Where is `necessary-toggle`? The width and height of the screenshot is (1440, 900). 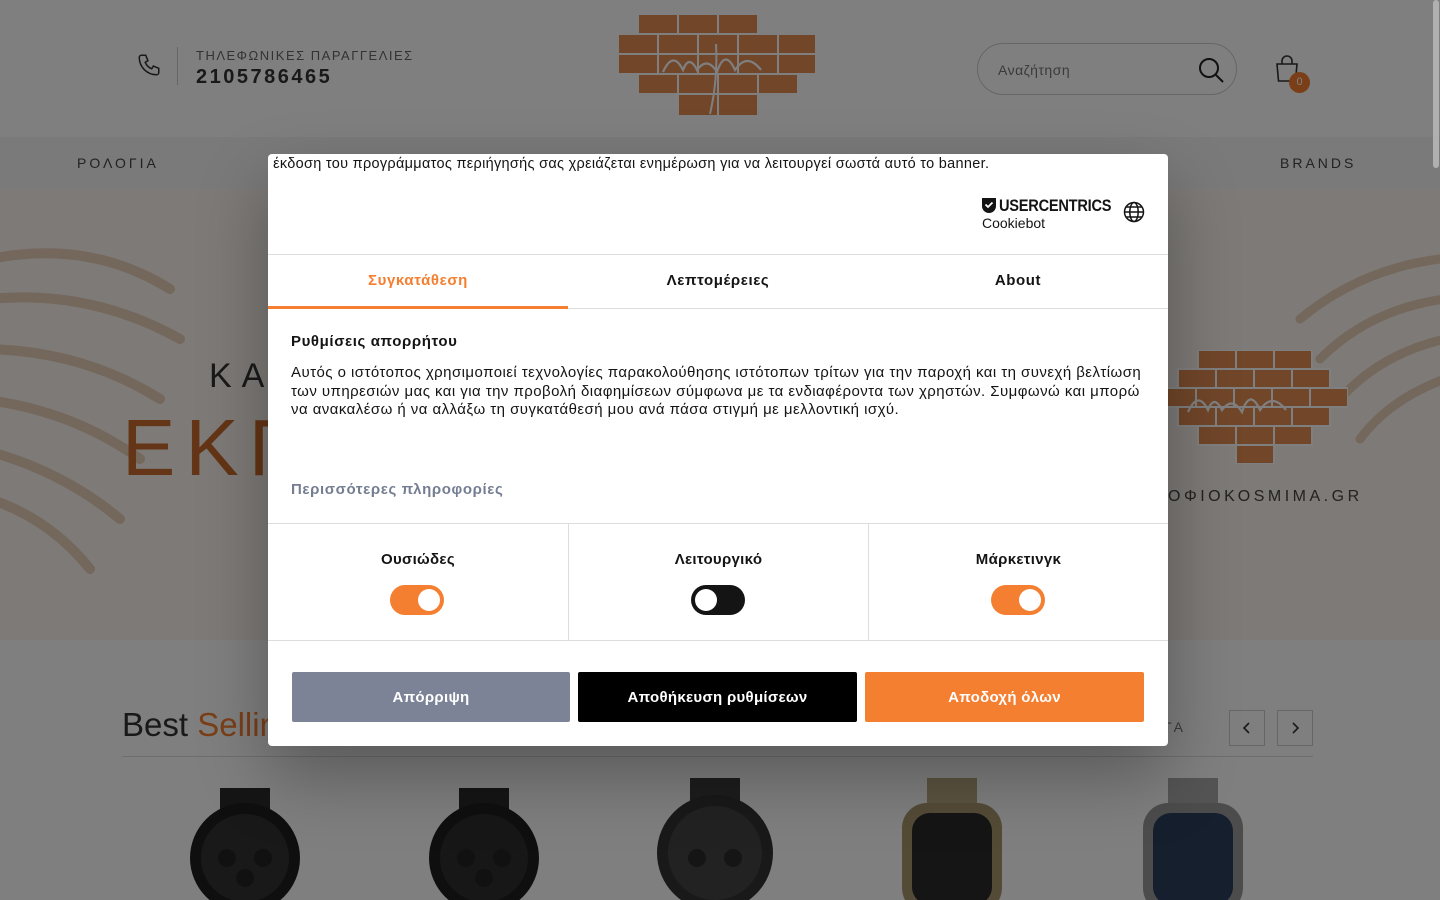
necessary-toggle is located at coordinates (417, 600).